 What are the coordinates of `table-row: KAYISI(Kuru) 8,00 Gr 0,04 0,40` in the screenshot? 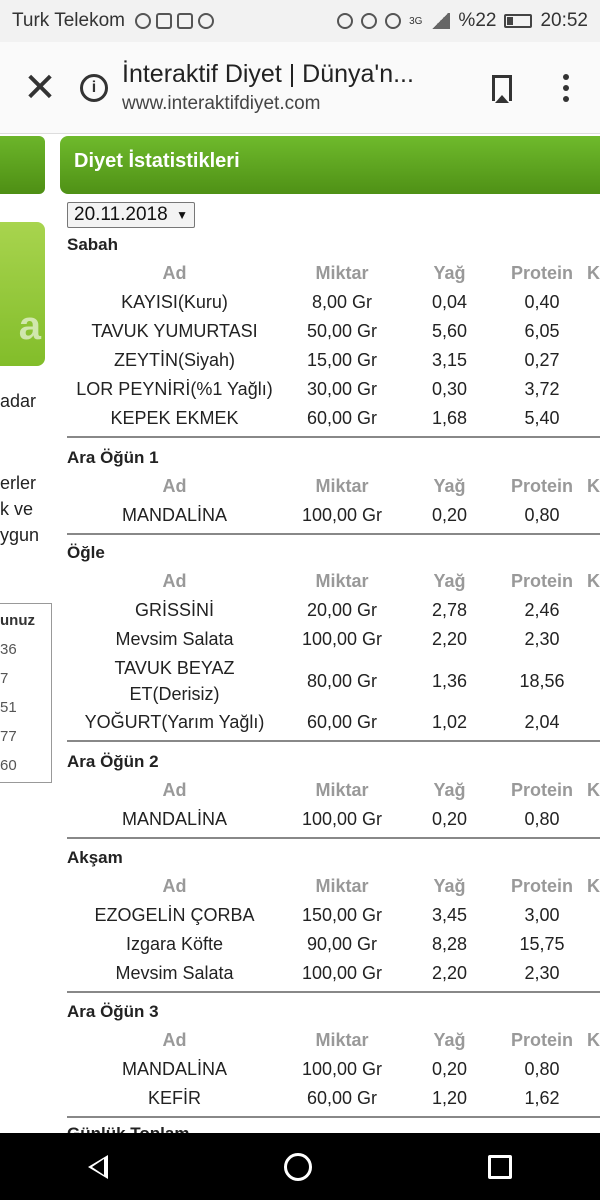 It's located at (333, 302).